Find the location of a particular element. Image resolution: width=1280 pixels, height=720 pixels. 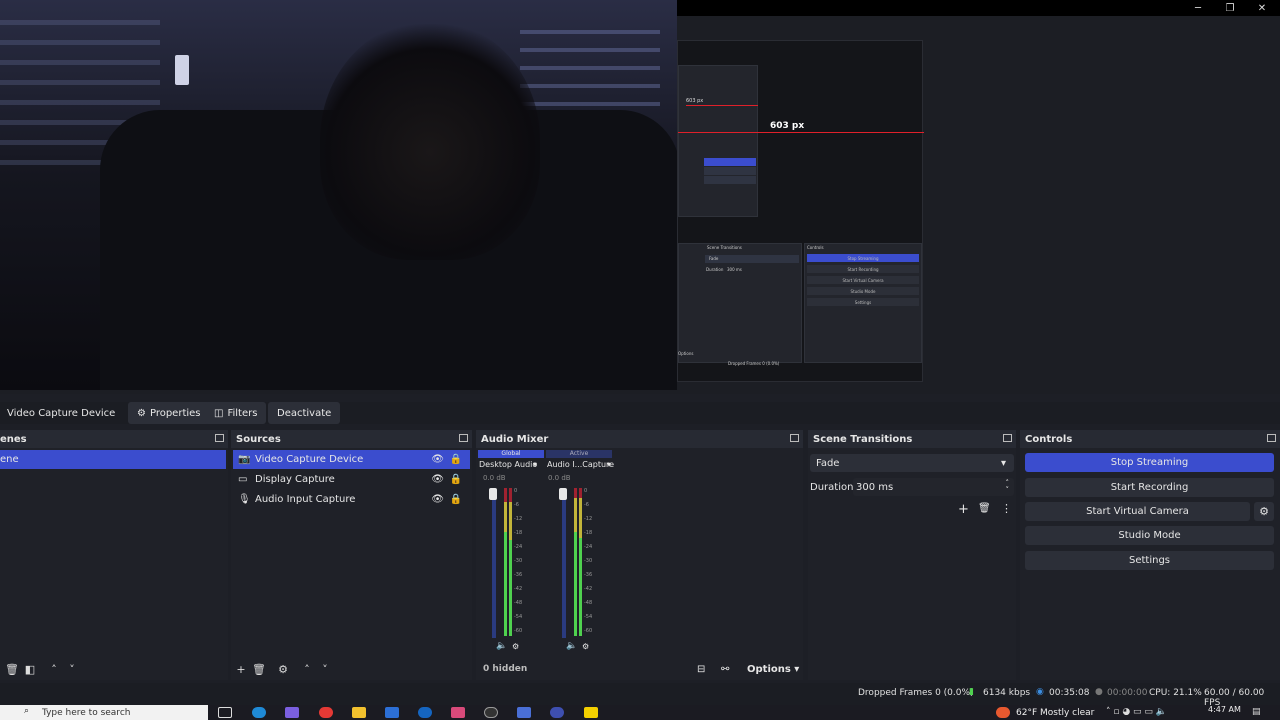

filters-label: Filters is located at coordinates (242, 413).